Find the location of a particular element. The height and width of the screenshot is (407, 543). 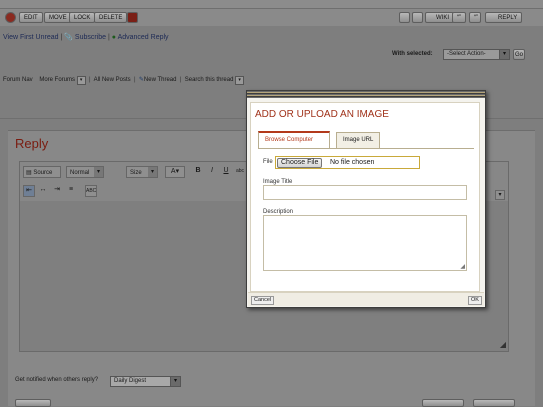

tab-underline is located at coordinates (366, 148).